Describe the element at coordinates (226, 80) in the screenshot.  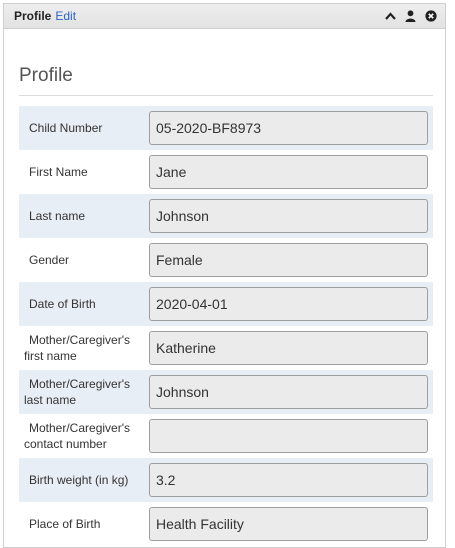
I see `section-title: Profile` at that location.